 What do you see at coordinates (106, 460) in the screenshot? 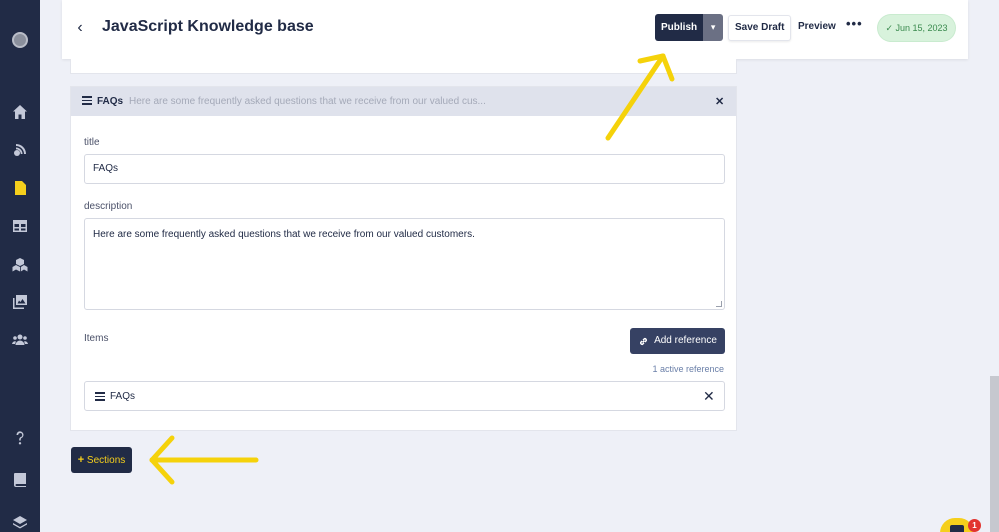
I see `sections-label: Sections` at bounding box center [106, 460].